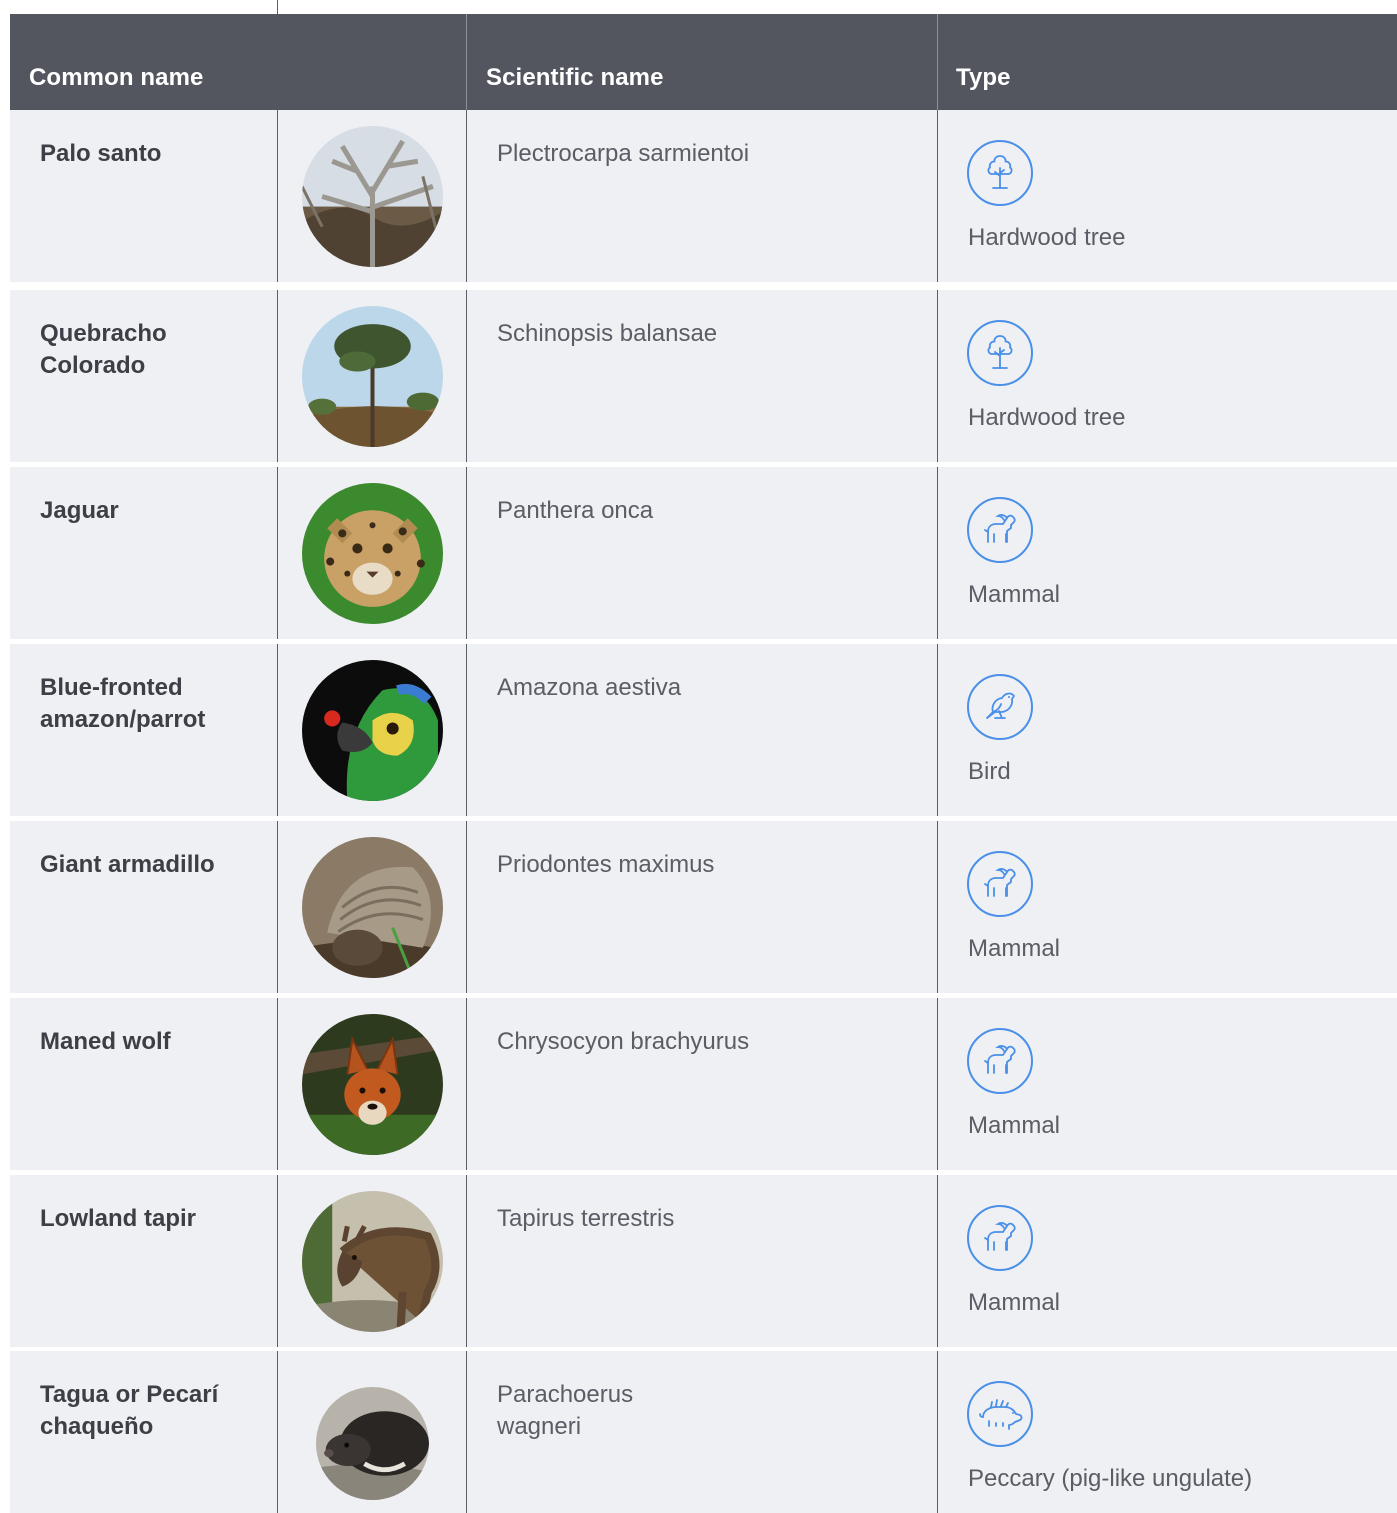 Image resolution: width=1397 pixels, height=1513 pixels. Describe the element at coordinates (101, 153) in the screenshot. I see `common-name: Palo santo` at that location.